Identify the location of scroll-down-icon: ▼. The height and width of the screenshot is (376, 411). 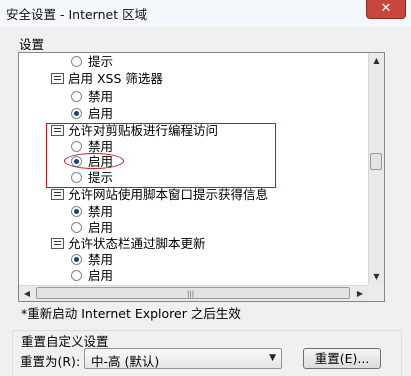
(376, 277).